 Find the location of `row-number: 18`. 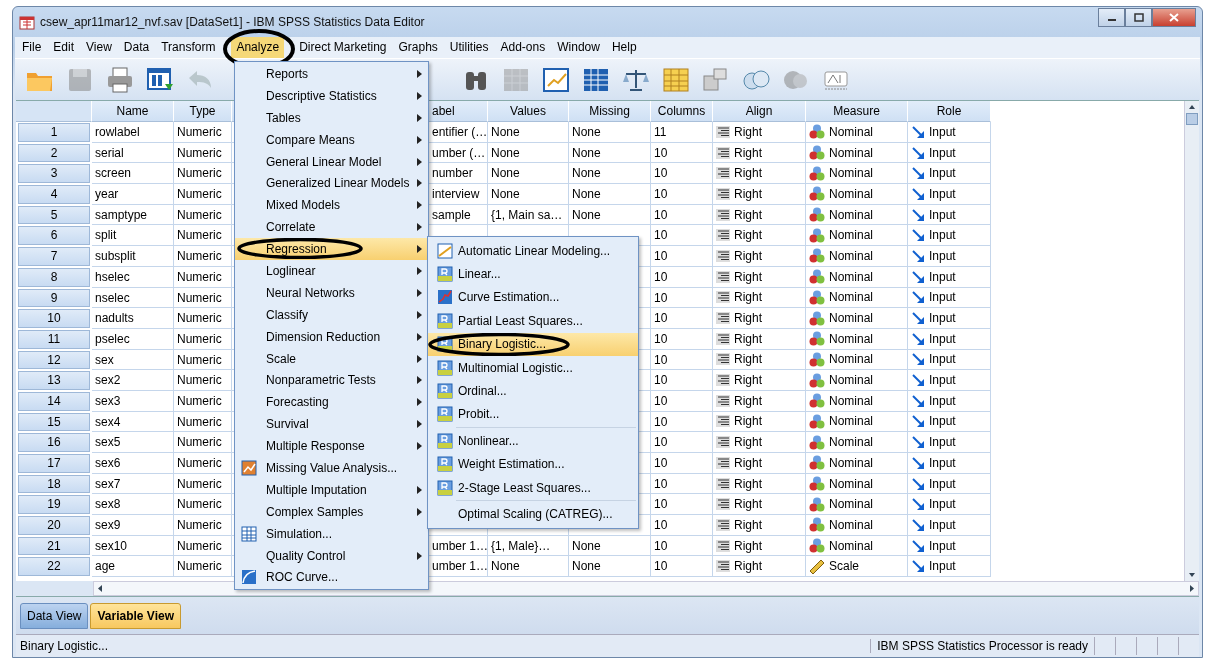

row-number: 18 is located at coordinates (54, 484).